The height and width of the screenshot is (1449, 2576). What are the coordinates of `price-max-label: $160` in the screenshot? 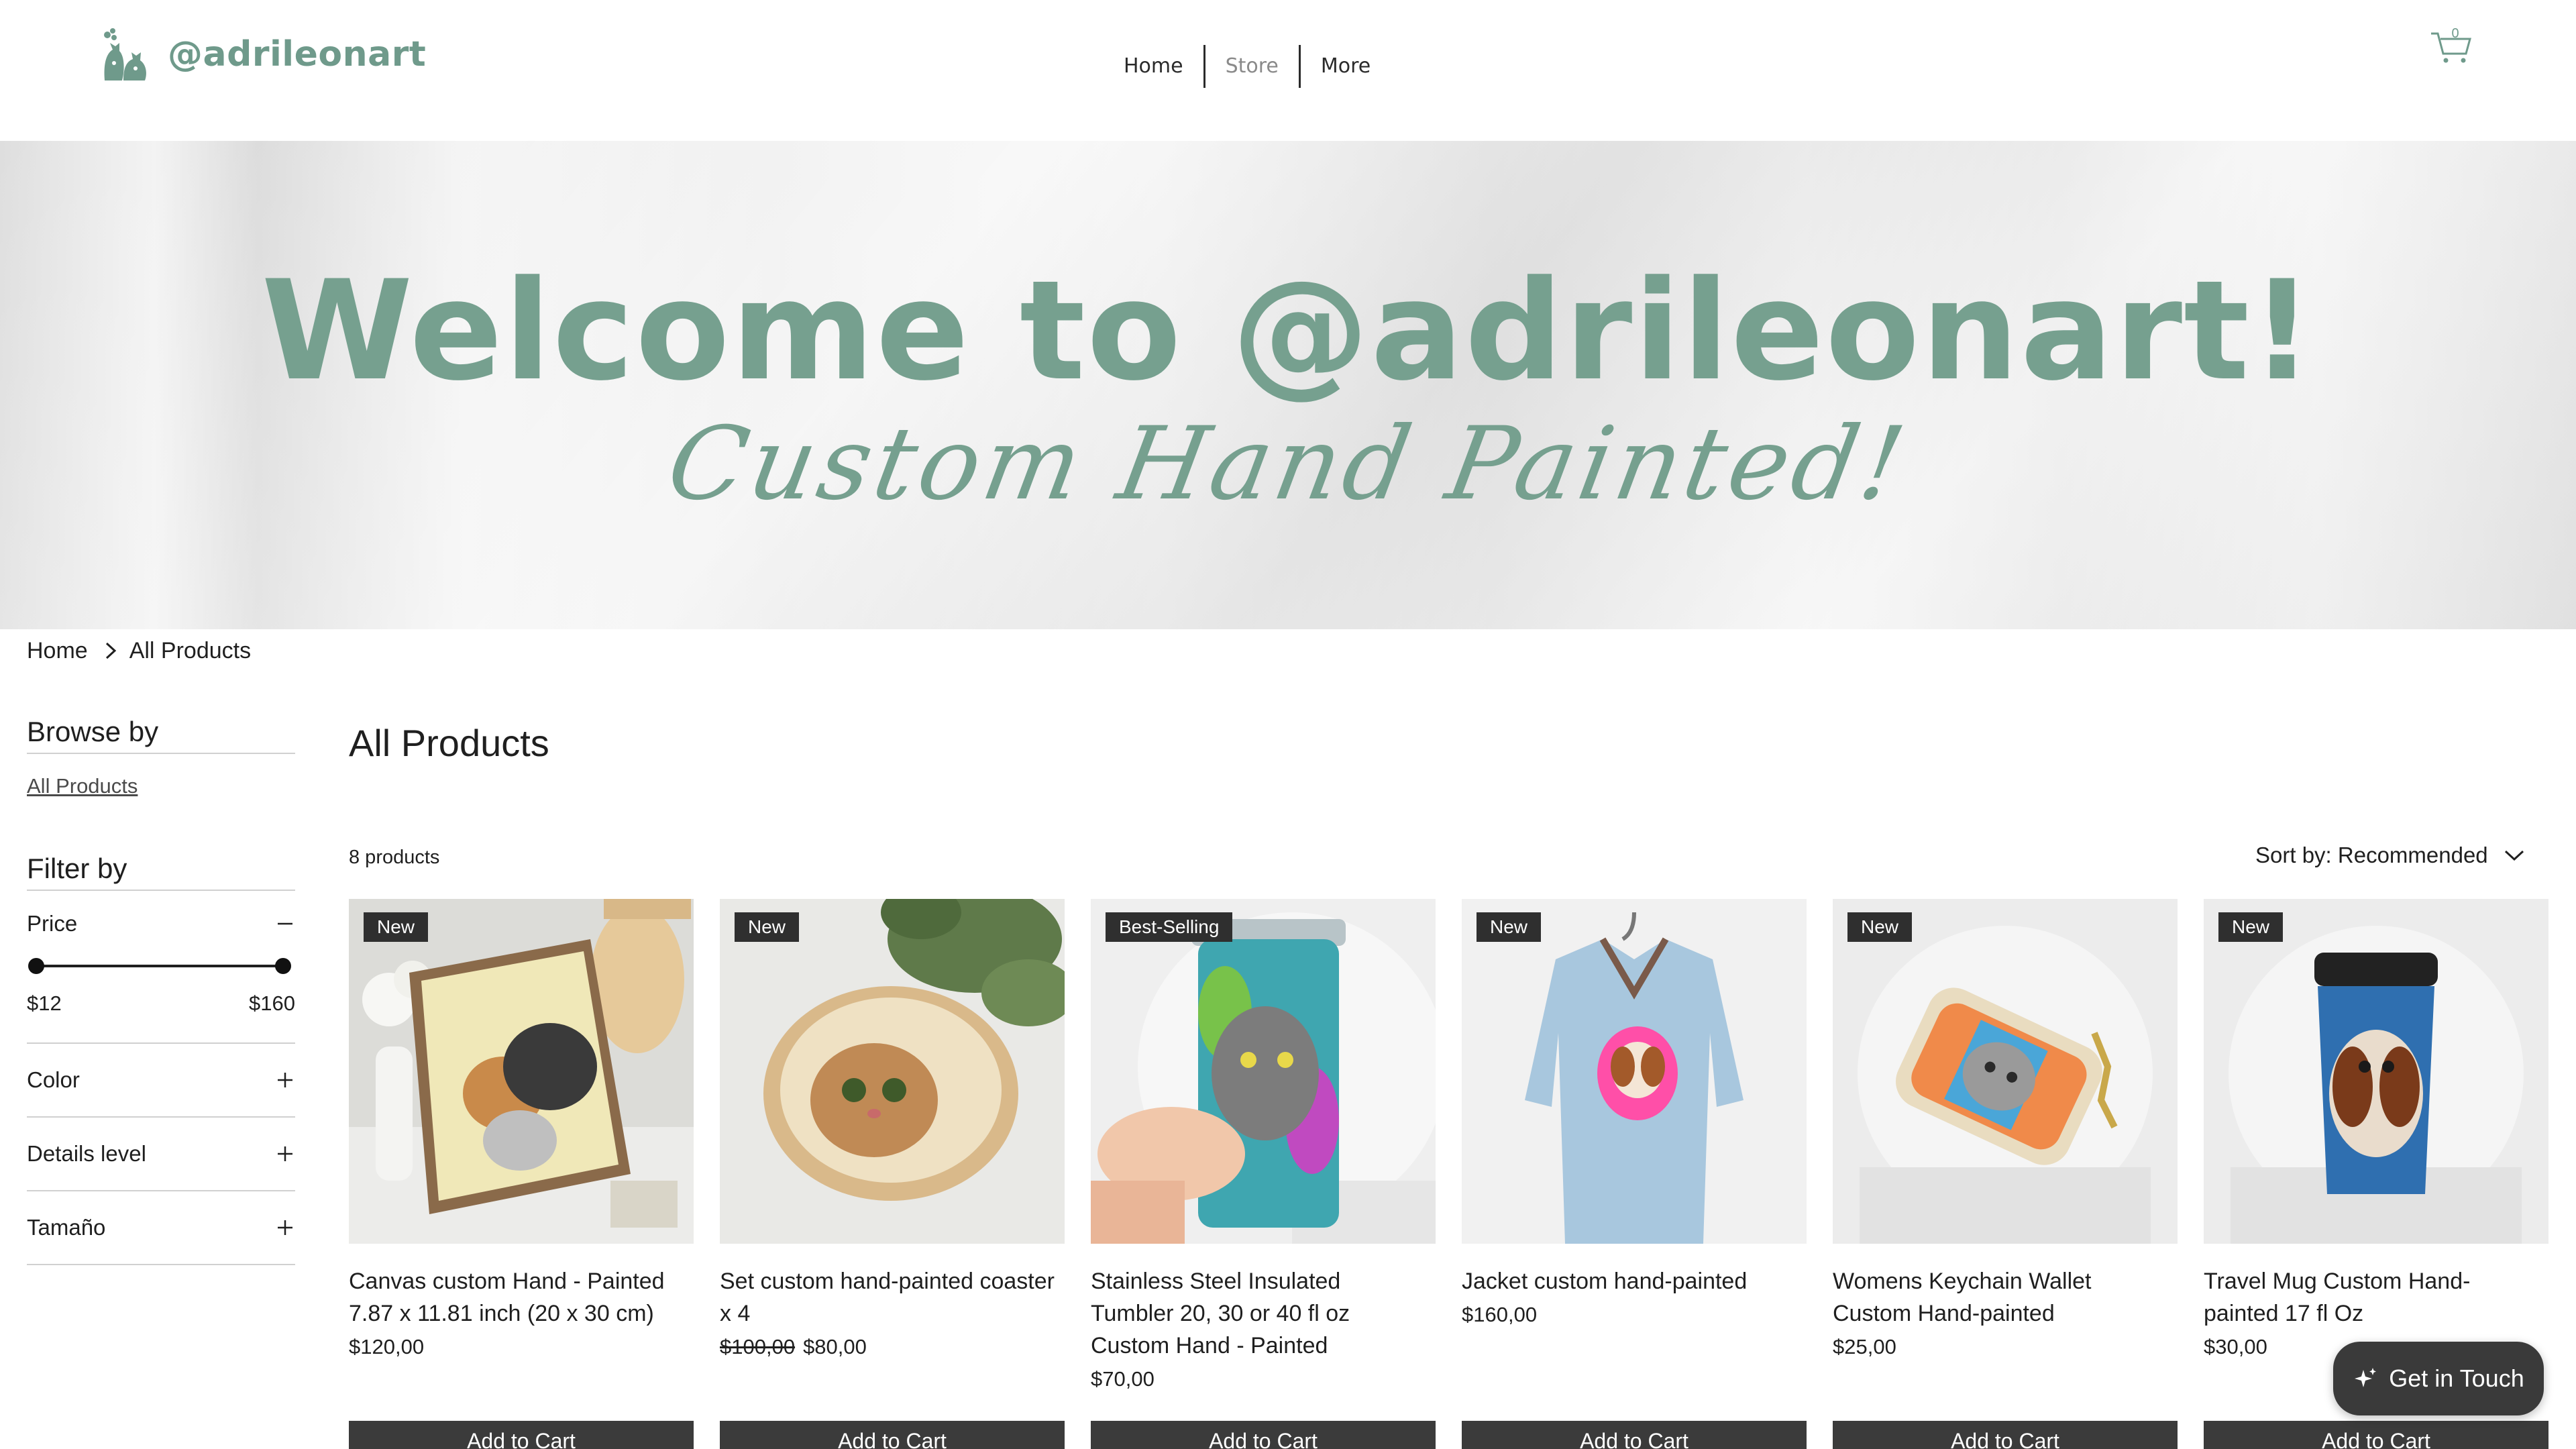 It's located at (272, 1003).